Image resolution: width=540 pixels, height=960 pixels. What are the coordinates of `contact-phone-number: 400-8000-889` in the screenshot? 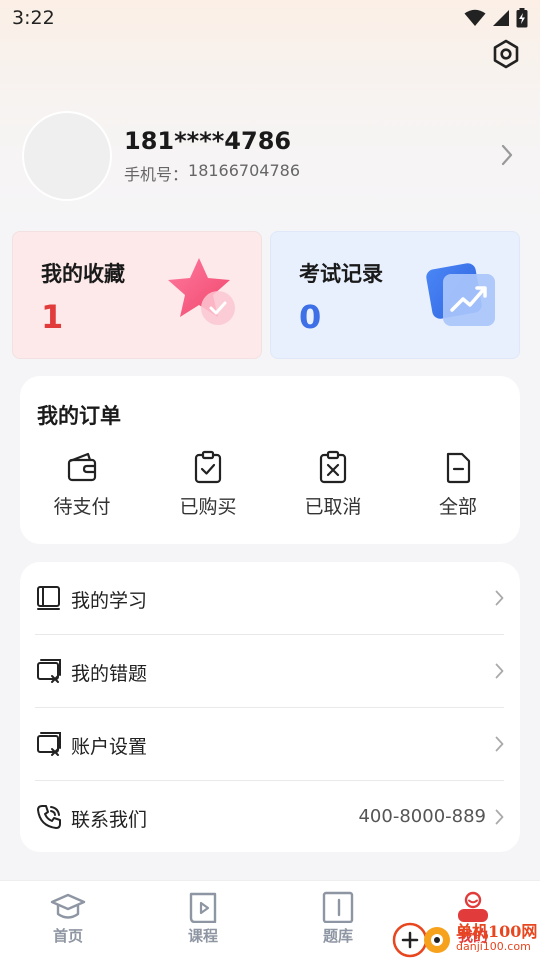 It's located at (422, 816).